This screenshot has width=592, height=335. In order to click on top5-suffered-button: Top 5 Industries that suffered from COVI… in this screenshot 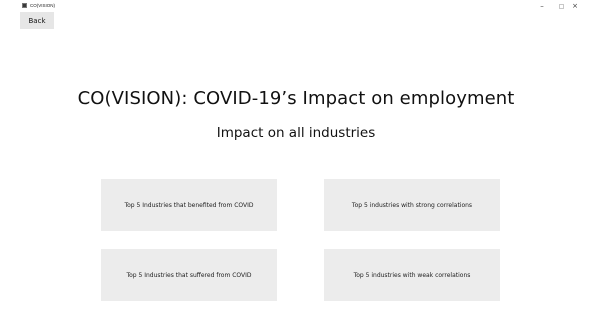, I will do `click(189, 275)`.